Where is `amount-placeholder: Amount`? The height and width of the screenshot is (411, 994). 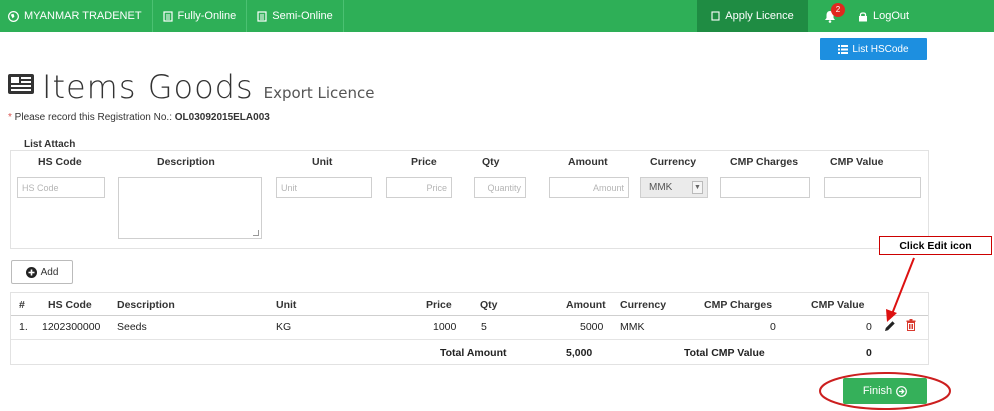
amount-placeholder: Amount is located at coordinates (608, 187).